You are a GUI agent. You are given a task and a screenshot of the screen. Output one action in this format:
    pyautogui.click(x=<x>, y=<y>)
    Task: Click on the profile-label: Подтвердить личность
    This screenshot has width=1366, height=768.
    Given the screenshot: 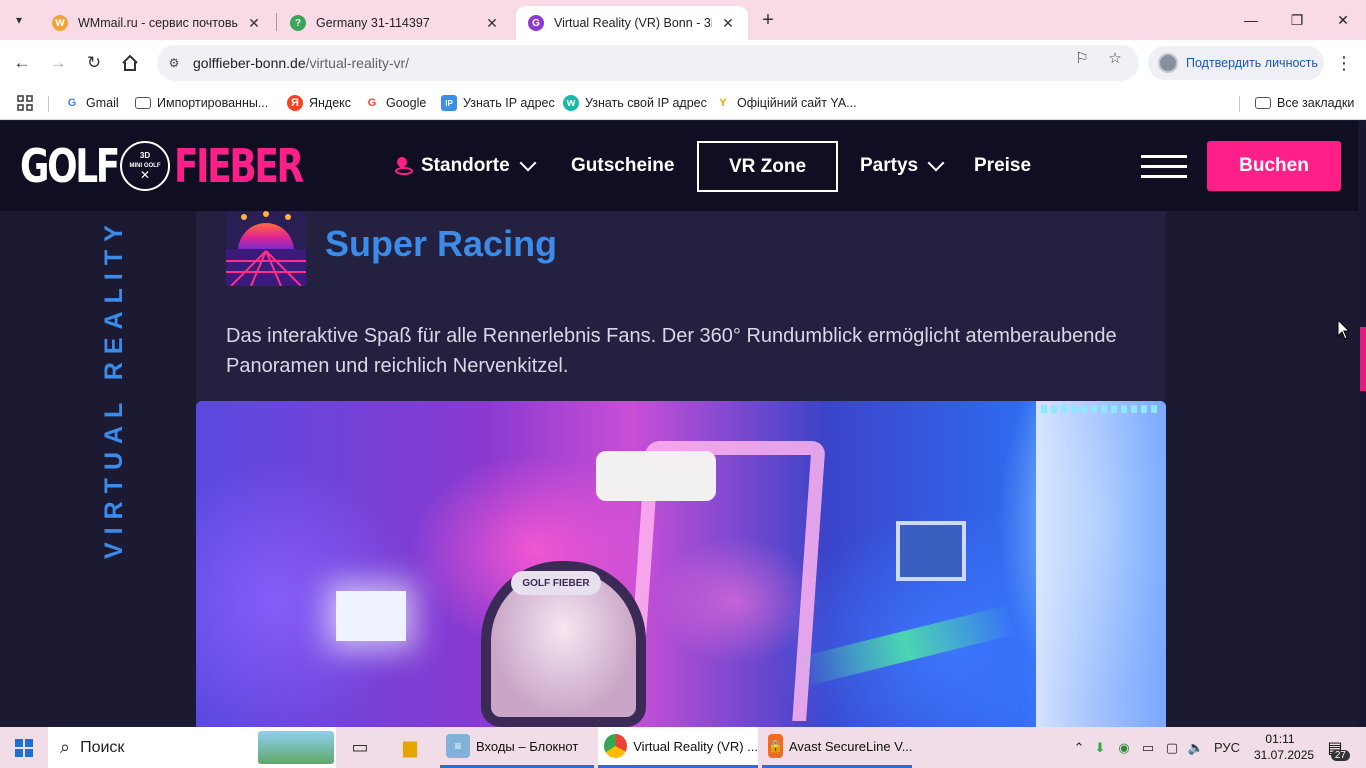 What is the action you would take?
    pyautogui.click(x=1252, y=63)
    